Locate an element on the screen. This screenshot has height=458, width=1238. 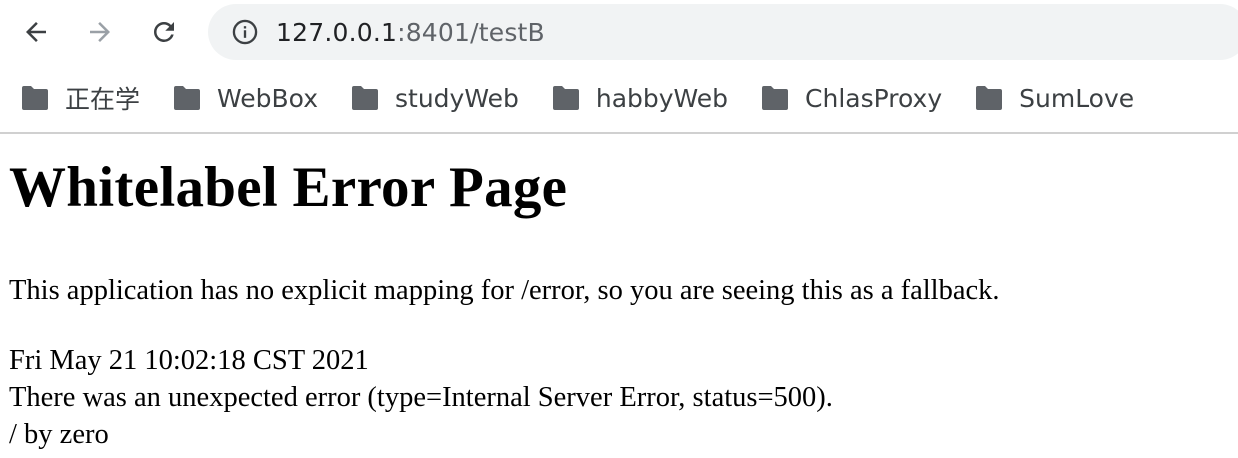
bookmark-label: 正在学 is located at coordinates (103, 99).